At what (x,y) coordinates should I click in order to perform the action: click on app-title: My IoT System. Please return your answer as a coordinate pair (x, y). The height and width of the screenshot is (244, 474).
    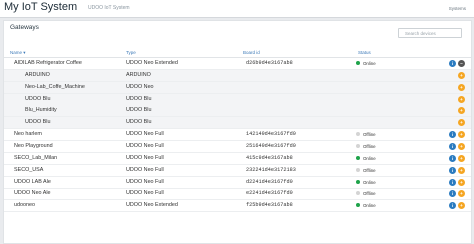
    Looking at the image, I should click on (41, 7).